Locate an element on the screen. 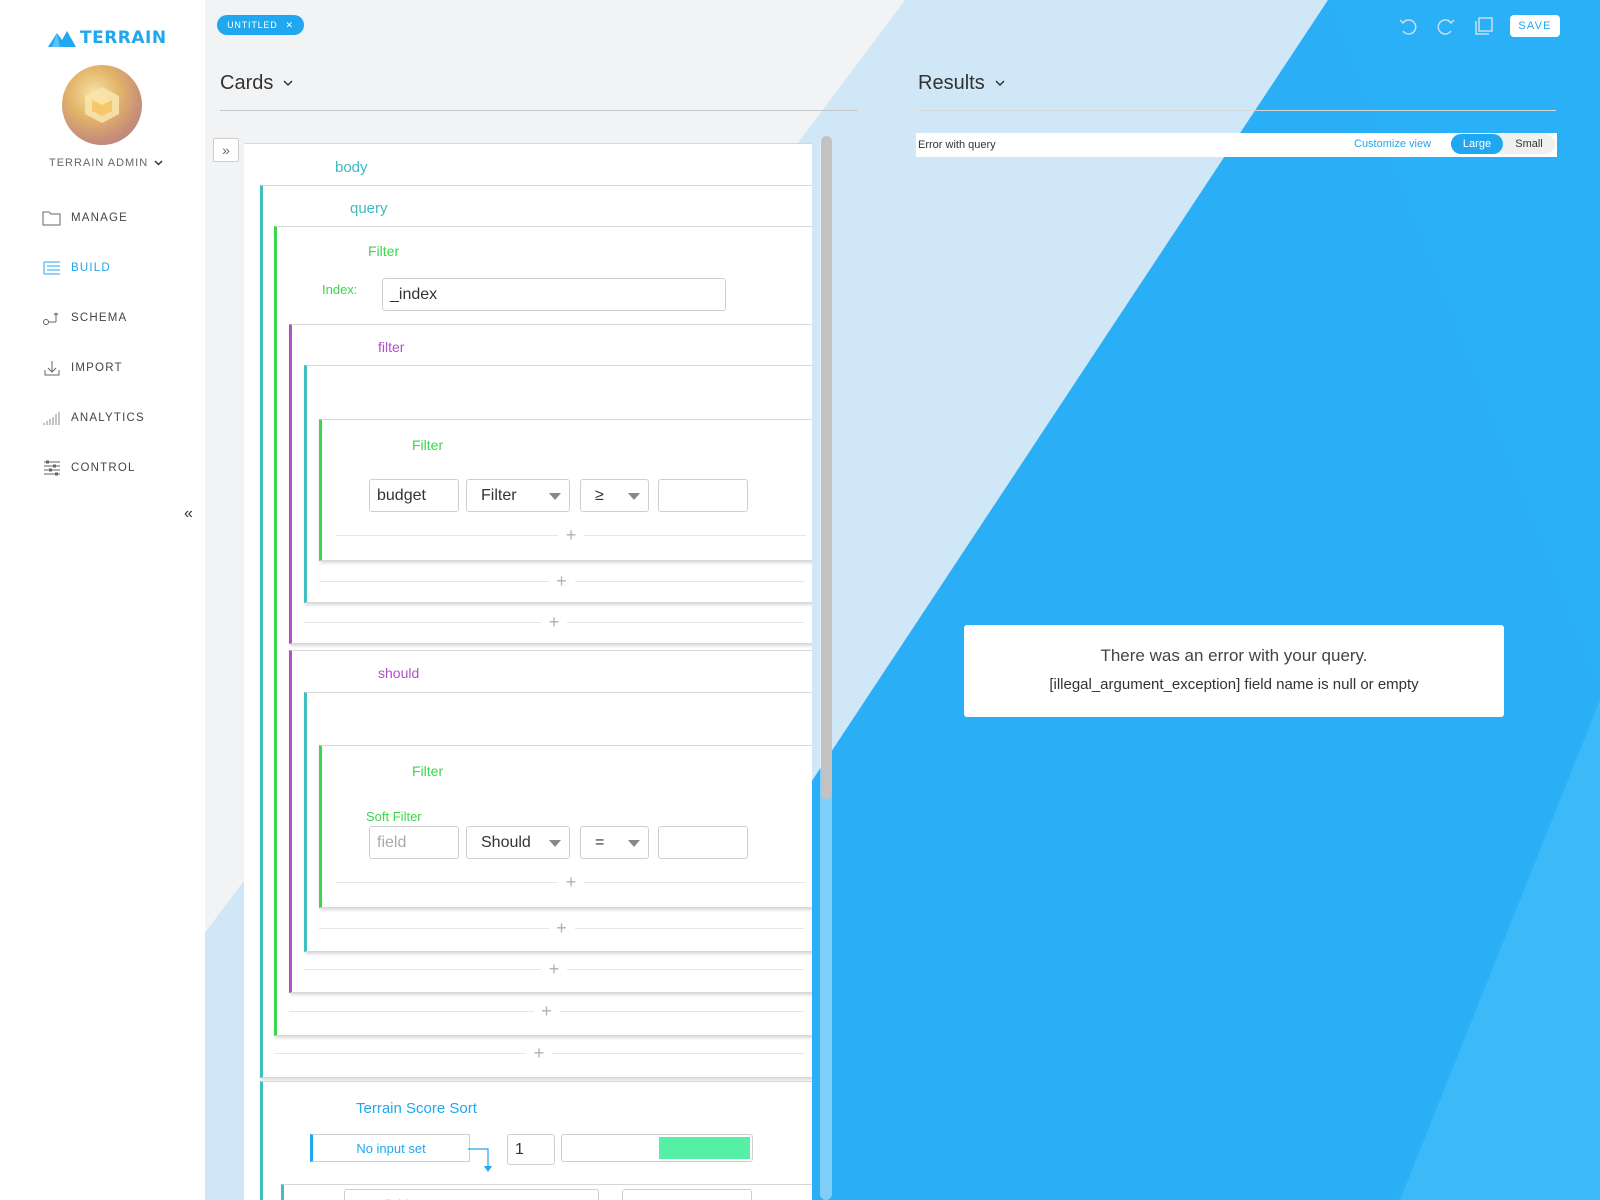  analytics-bars-icon is located at coordinates (51, 418).